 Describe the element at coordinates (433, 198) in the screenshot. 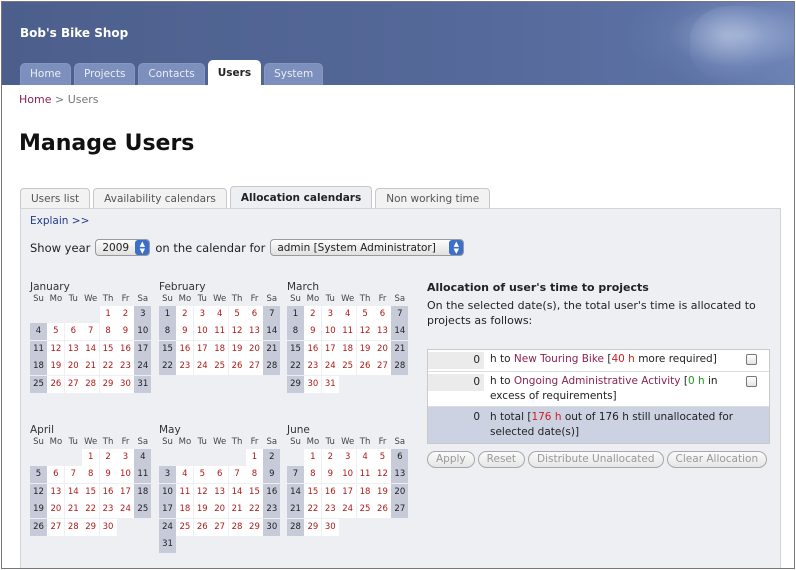

I see `tab-non-working-time: Non working time` at that location.